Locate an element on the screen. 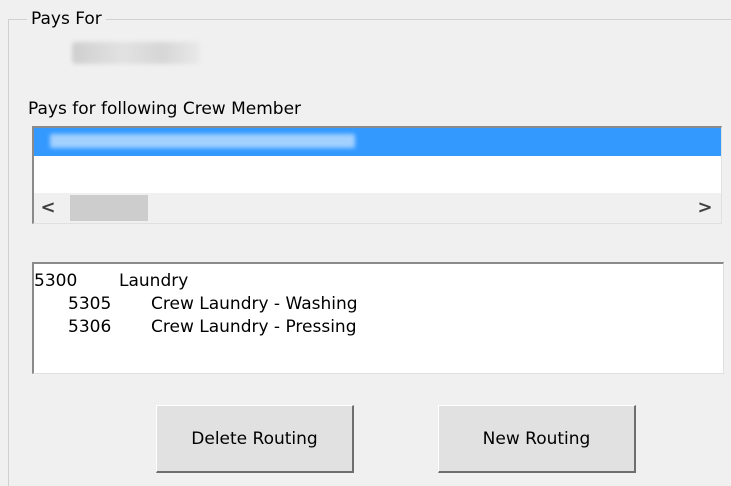 This screenshot has height=486, width=731. routing-code: 5305 is located at coordinates (90, 304).